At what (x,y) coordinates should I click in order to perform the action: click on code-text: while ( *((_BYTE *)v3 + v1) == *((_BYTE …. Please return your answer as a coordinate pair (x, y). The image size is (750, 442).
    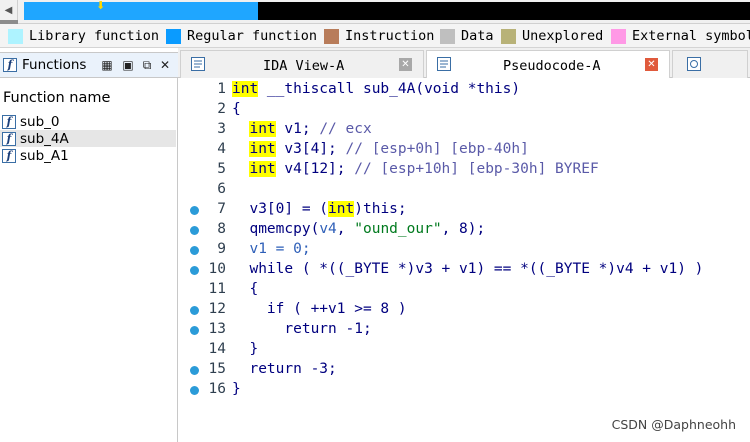
    Looking at the image, I should click on (467, 269).